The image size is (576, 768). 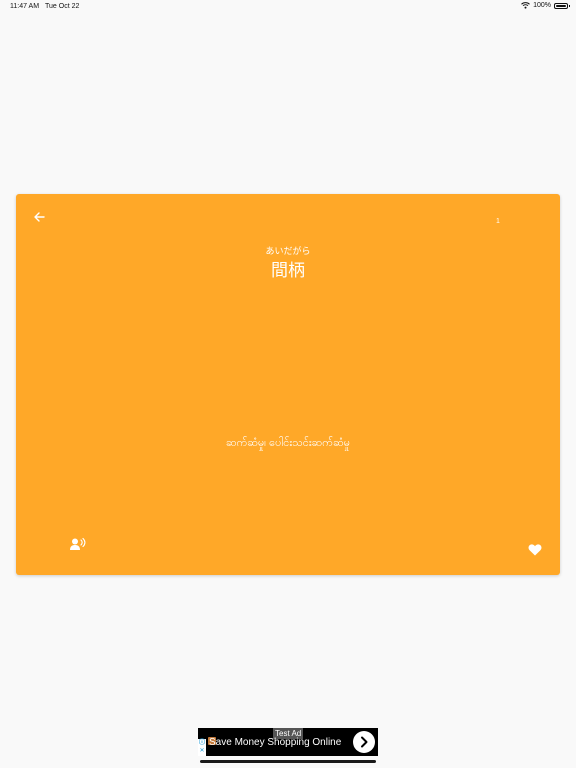 I want to click on chevron-right-icon, so click(x=364, y=742).